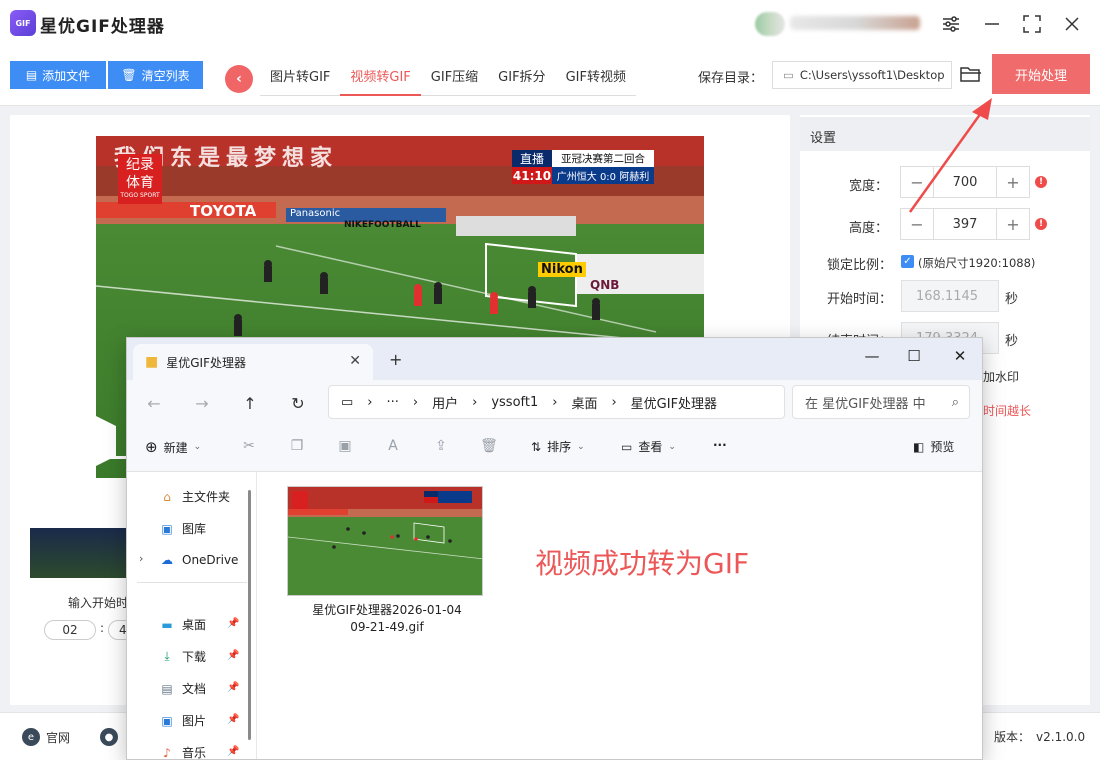 This screenshot has width=1100, height=760. Describe the element at coordinates (385, 541) in the screenshot. I see `gif-file-thumbnail` at that location.